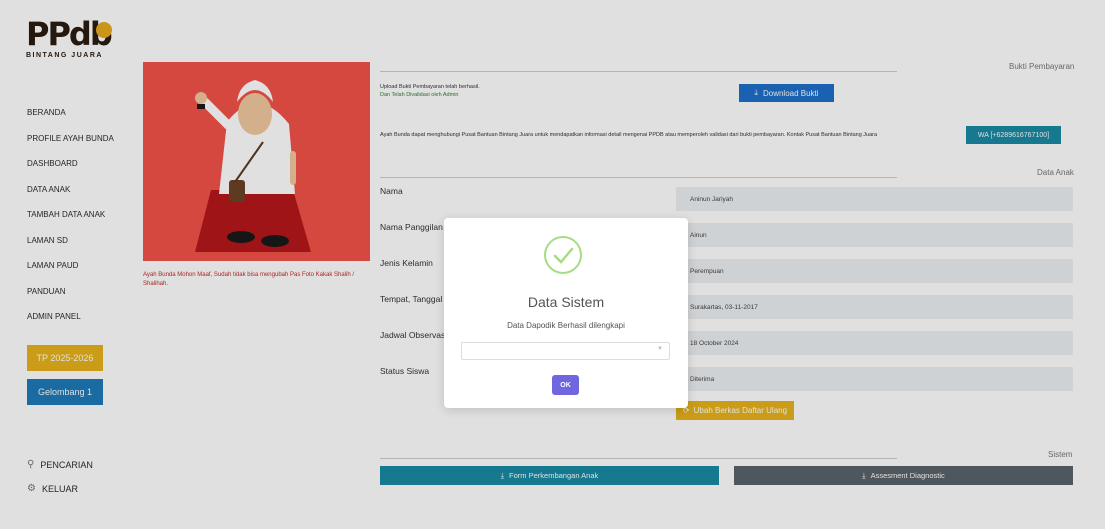 Image resolution: width=1105 pixels, height=529 pixels. What do you see at coordinates (565, 351) in the screenshot?
I see `modal-select: ▼` at bounding box center [565, 351].